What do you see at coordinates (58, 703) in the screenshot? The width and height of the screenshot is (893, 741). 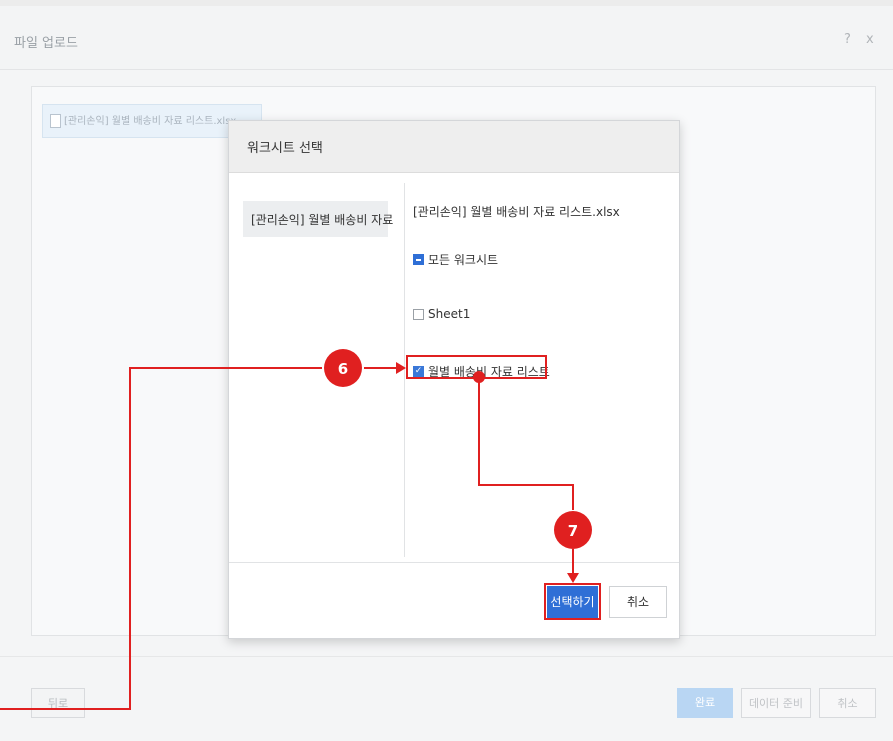 I see `back-button: 뒤로` at bounding box center [58, 703].